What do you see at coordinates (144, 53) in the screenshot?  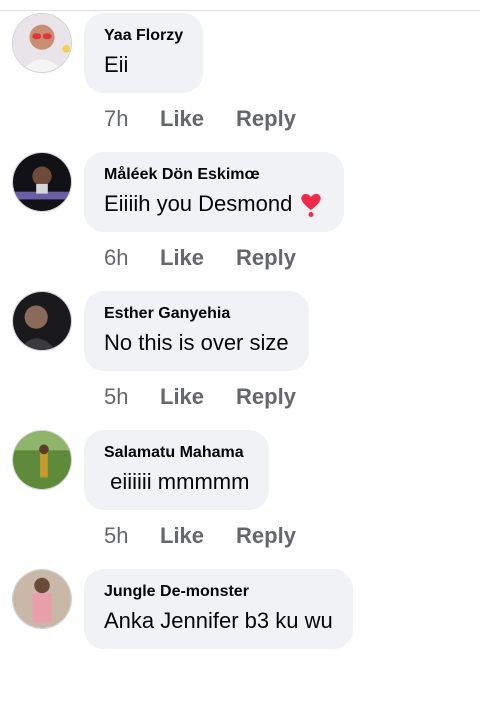 I see `comment-bubble: Yaa Florzy Eii` at bounding box center [144, 53].